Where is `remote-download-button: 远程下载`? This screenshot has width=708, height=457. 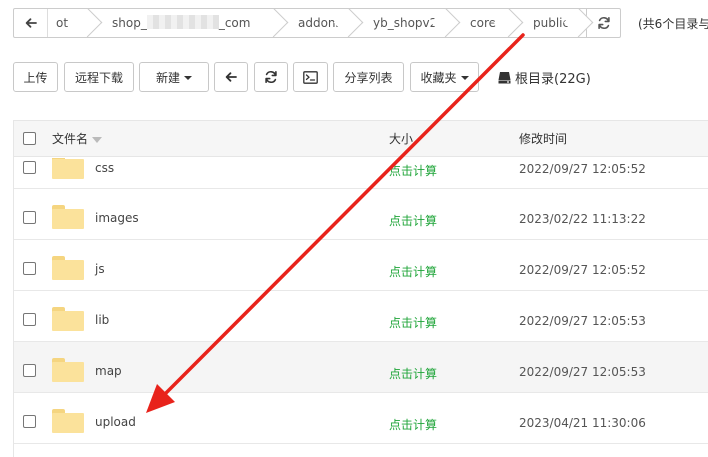 remote-download-button: 远程下载 is located at coordinates (99, 77).